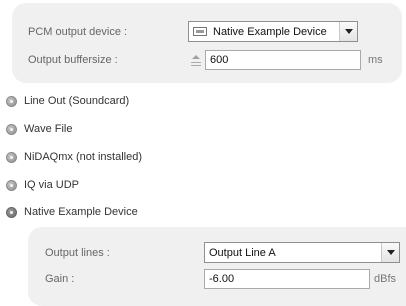 The image size is (406, 306). I want to click on output-lines-label: Output lines :, so click(77, 253).